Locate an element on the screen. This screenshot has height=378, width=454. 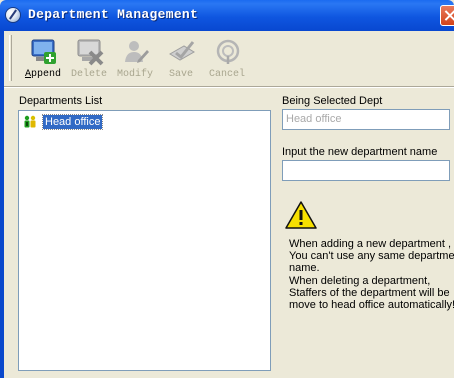
title-bar: Department Management is located at coordinates (227, 15).